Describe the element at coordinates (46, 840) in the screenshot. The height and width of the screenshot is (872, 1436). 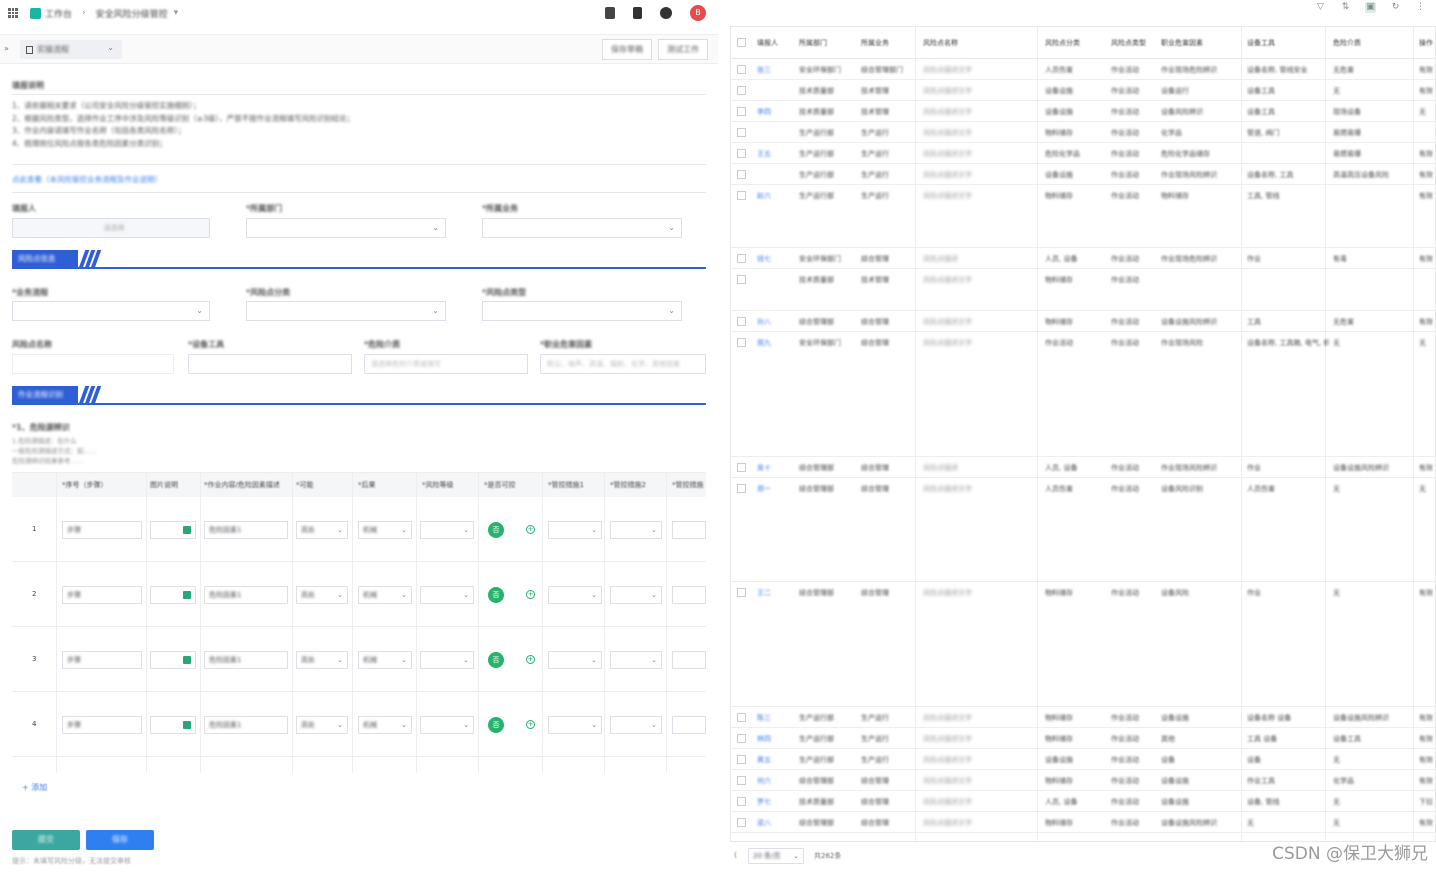
I see `submit-button: 提交` at that location.